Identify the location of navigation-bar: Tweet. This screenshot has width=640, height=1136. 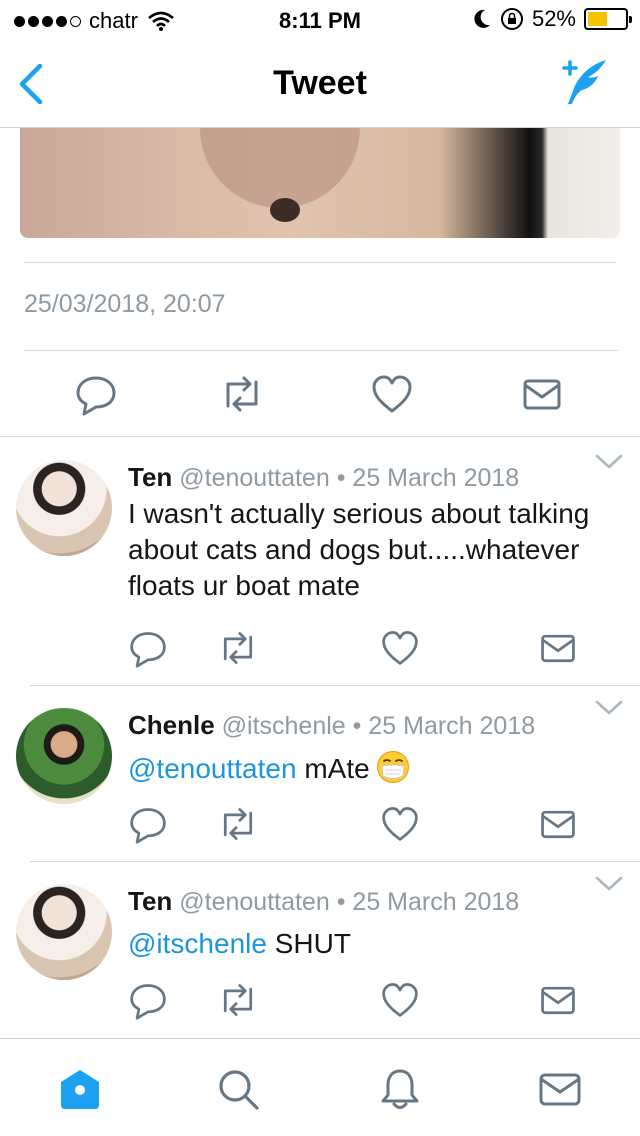
(320, 84).